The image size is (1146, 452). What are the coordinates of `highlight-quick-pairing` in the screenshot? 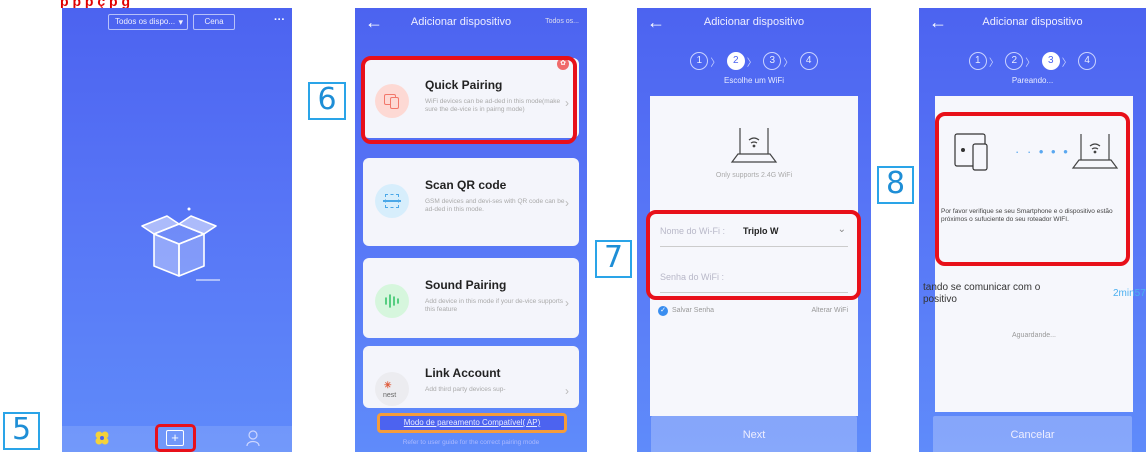 It's located at (469, 100).